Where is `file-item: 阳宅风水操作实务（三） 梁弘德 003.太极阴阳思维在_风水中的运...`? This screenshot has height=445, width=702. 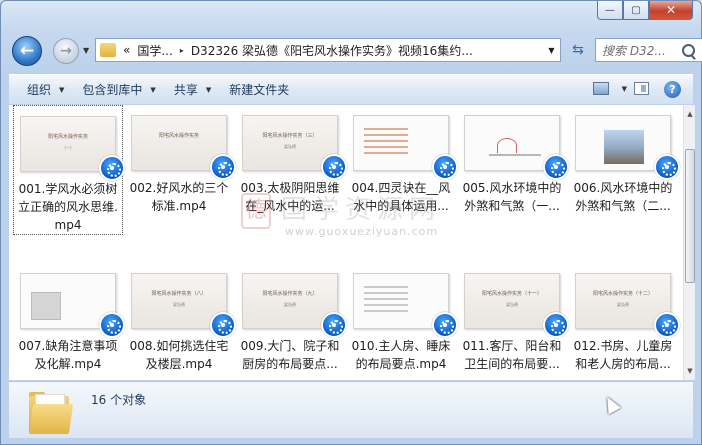
file-item: 阳宅风水操作实务（三） 梁弘德 003.太极阴阳思维在_风水中的运... is located at coordinates (291, 160).